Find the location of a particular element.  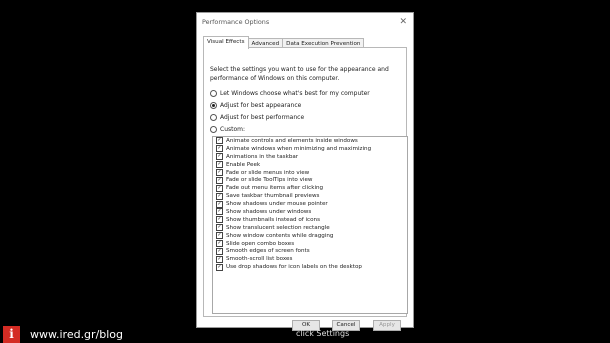

list-item: ✓ Fade out menu items after clicking is located at coordinates (310, 188).